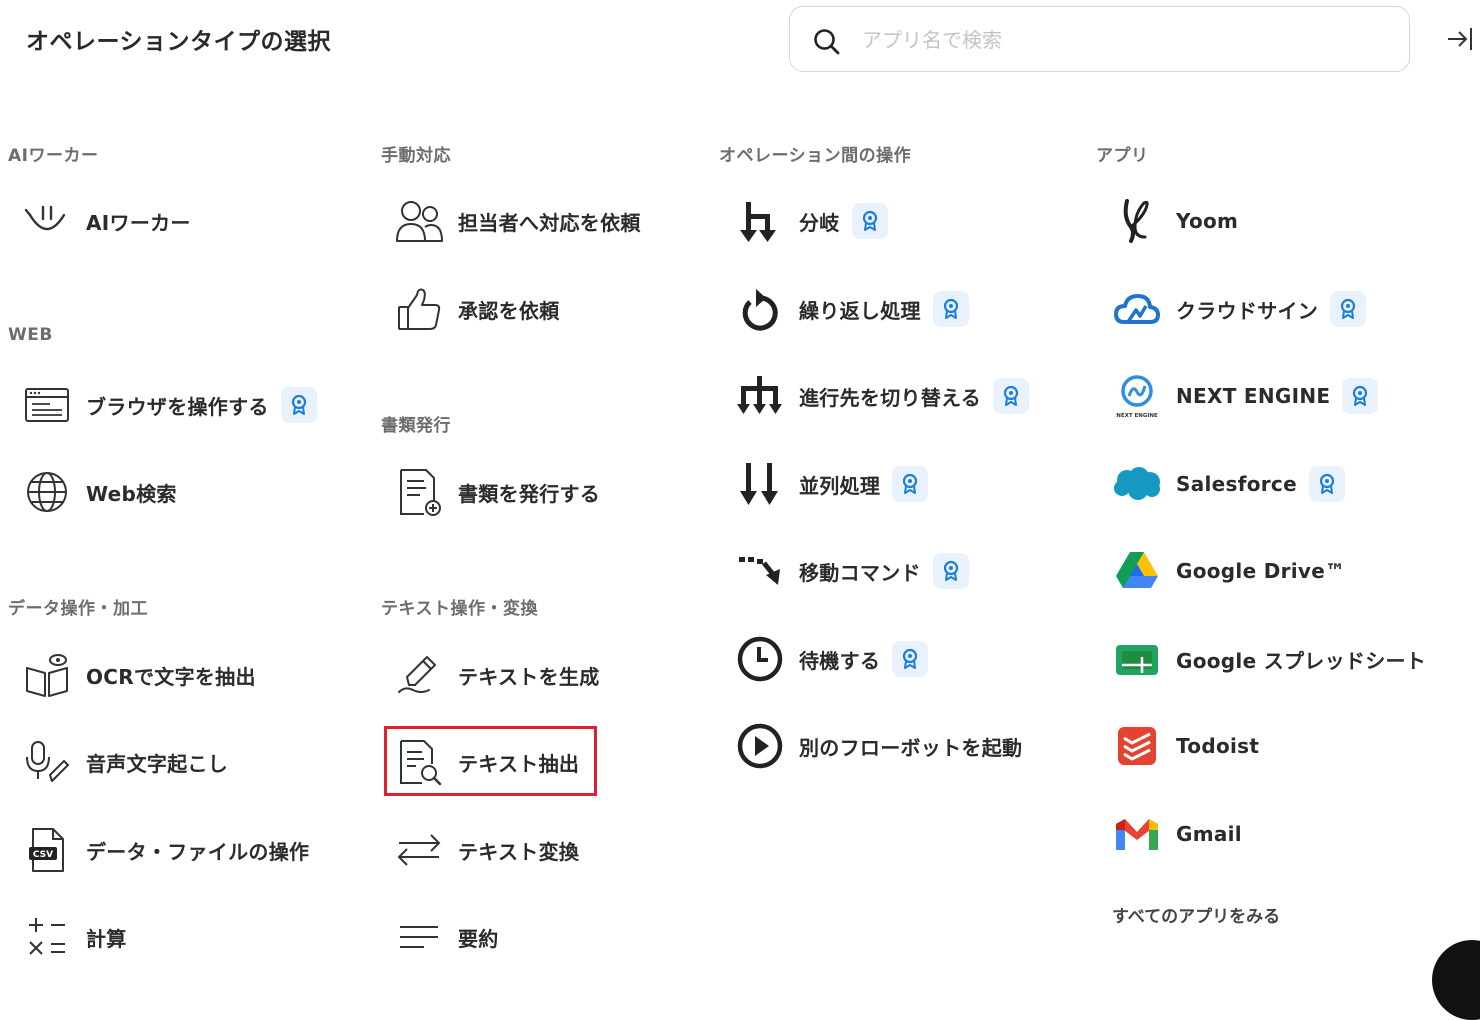 Image resolution: width=1480 pixels, height=1020 pixels. I want to click on op-label: OCRで文字を抽出, so click(171, 676).